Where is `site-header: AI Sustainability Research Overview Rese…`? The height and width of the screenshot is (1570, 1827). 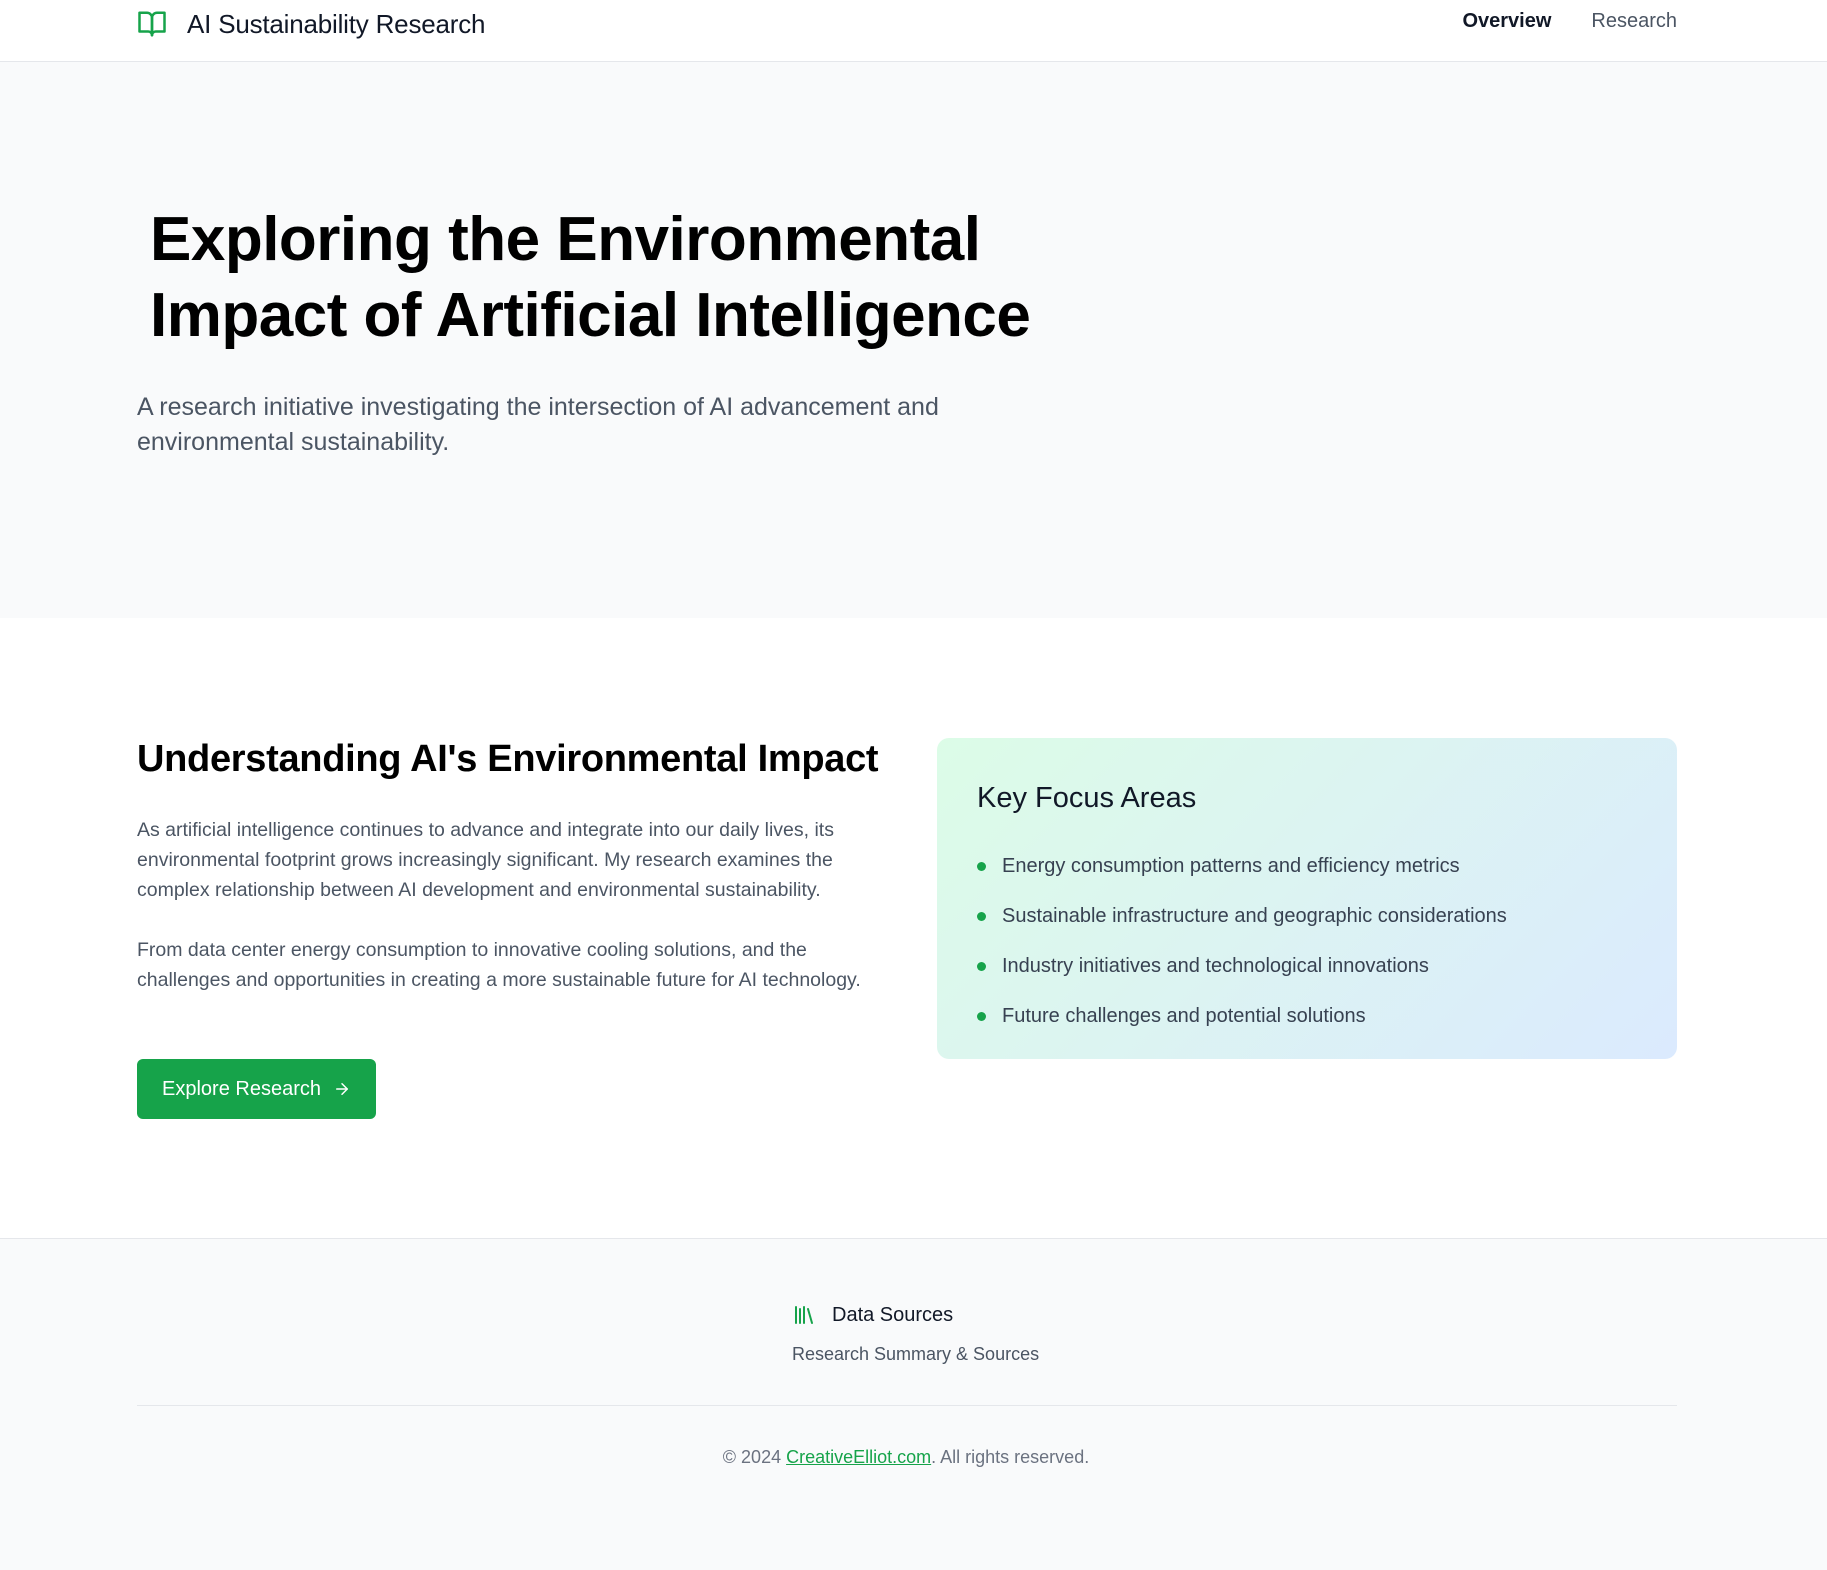
site-header: AI Sustainability Research Overview Rese… is located at coordinates (913, 31).